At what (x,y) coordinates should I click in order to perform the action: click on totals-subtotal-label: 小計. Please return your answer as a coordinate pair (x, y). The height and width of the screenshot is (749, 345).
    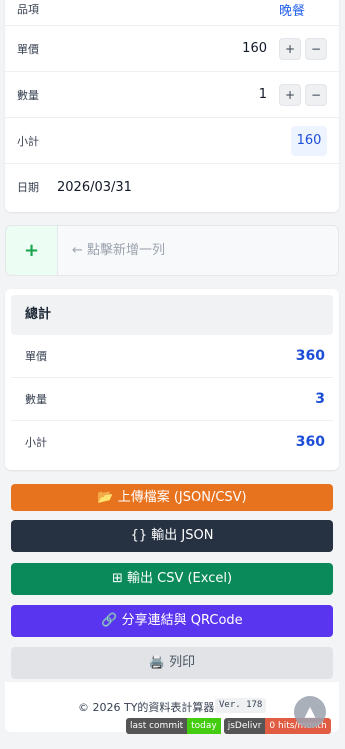
    Looking at the image, I should click on (36, 442).